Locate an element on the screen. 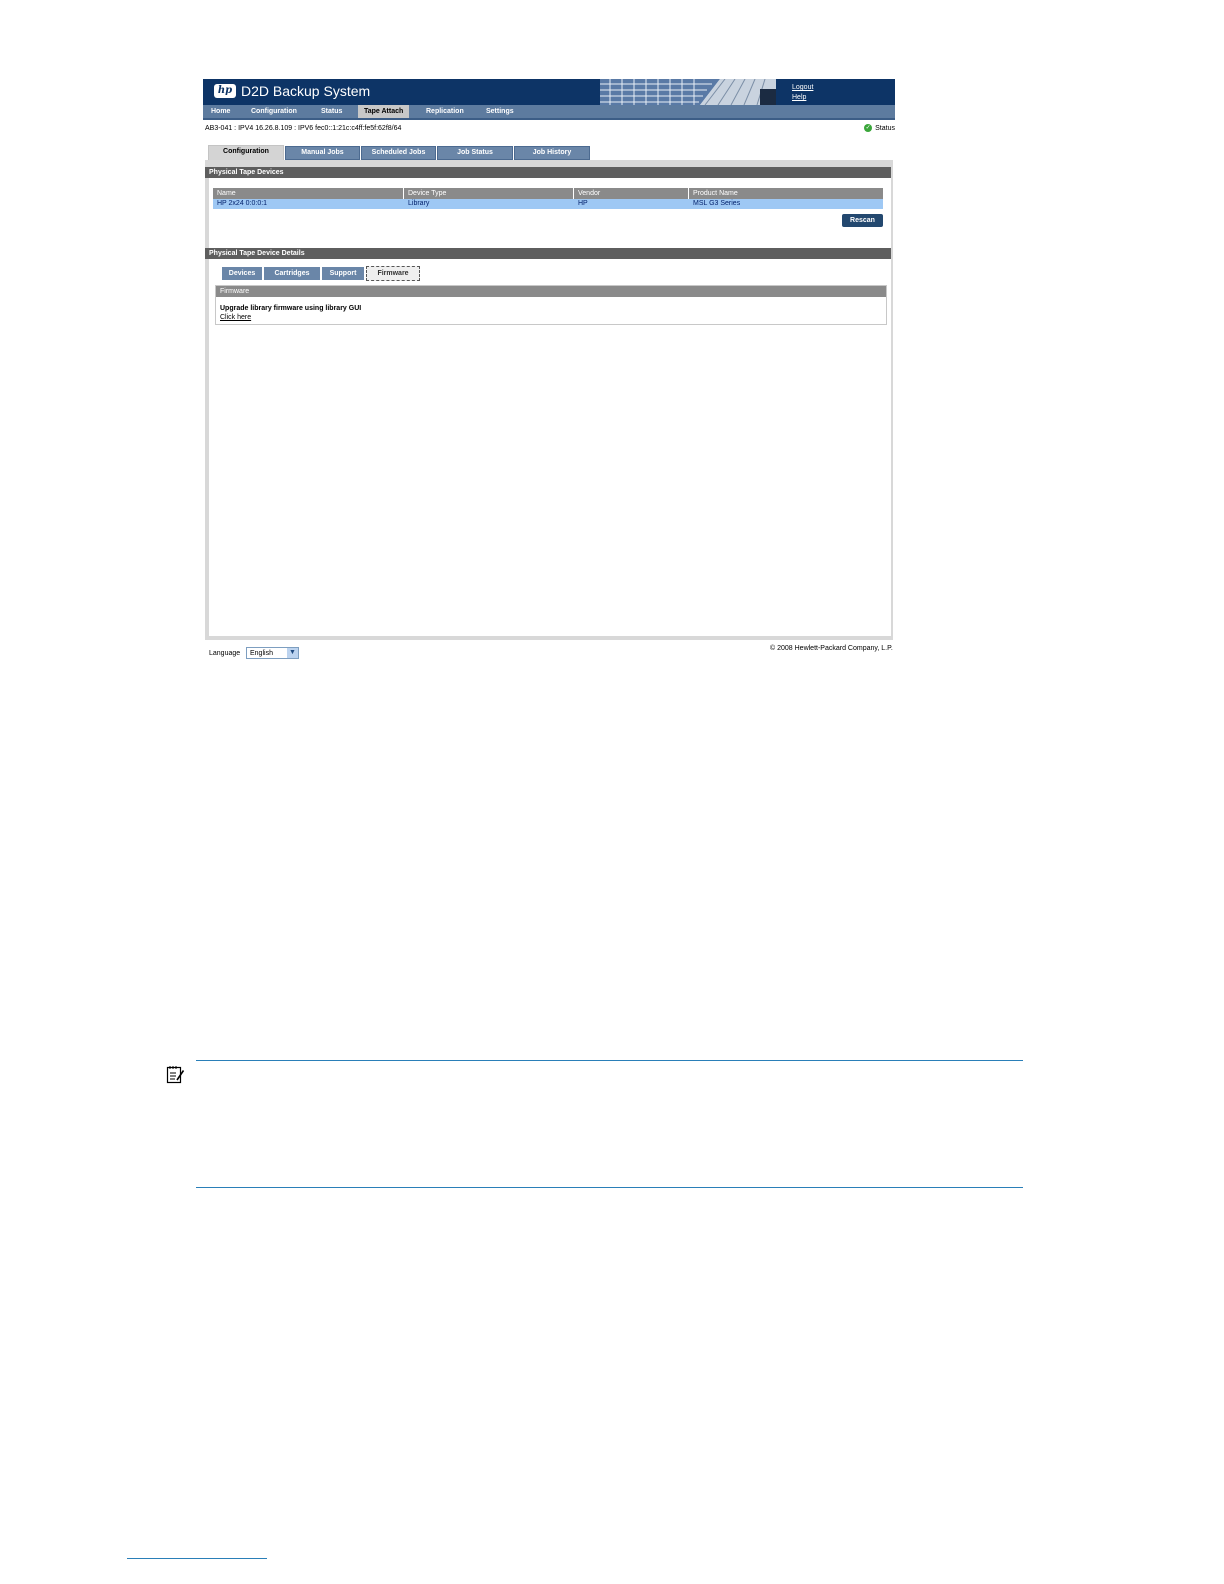 This screenshot has height=1584, width=1224. cell-name: HP 2x24 0:0:0:1 is located at coordinates (242, 203).